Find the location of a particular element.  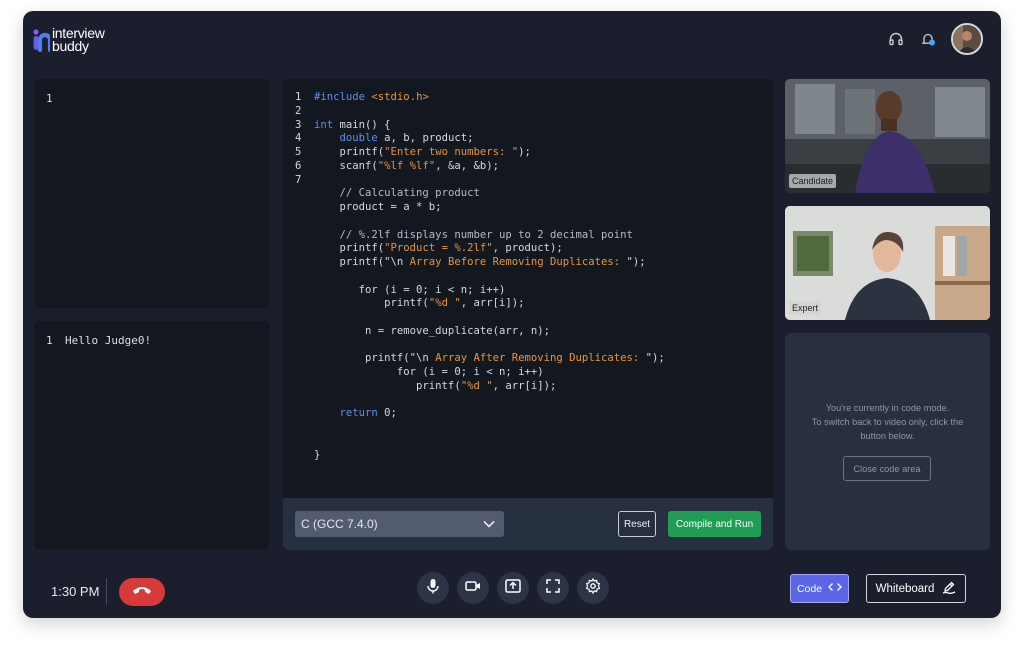

code-mode-line3: button below. is located at coordinates (887, 436).